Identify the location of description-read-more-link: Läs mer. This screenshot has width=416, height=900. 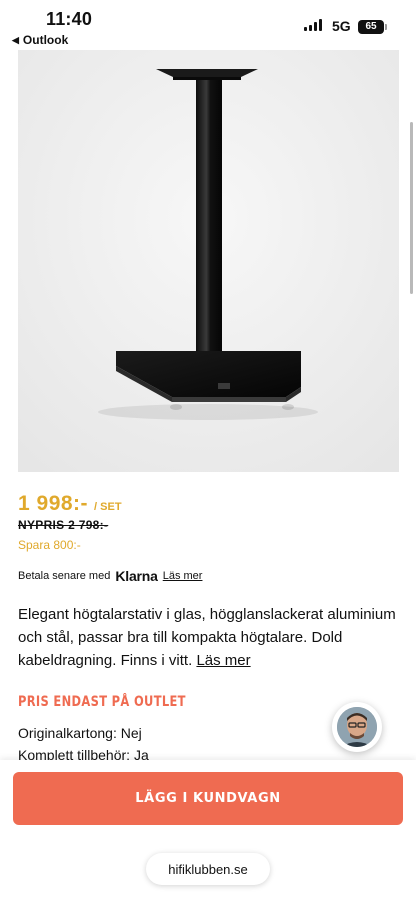
(223, 660).